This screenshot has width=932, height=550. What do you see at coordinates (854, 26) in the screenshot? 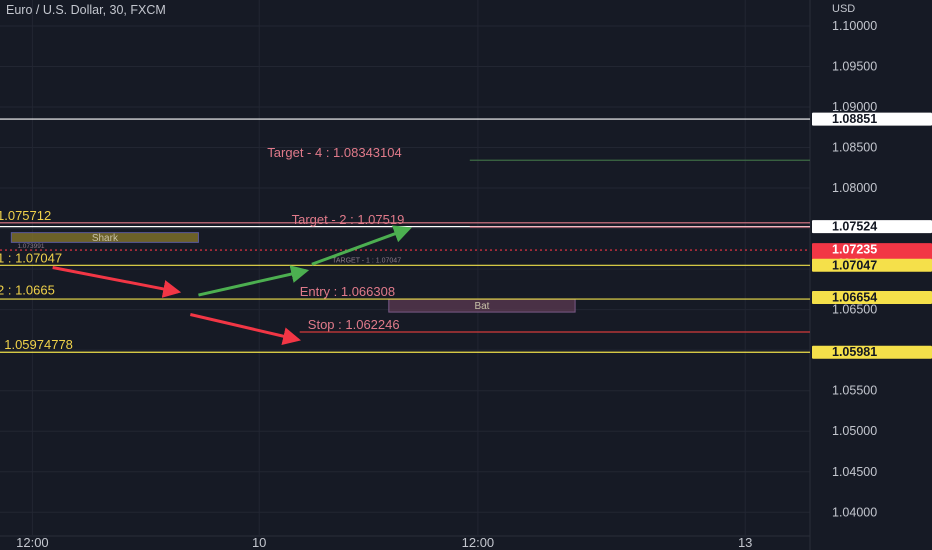
I see `y-tick-label: 1.10000` at bounding box center [854, 26].